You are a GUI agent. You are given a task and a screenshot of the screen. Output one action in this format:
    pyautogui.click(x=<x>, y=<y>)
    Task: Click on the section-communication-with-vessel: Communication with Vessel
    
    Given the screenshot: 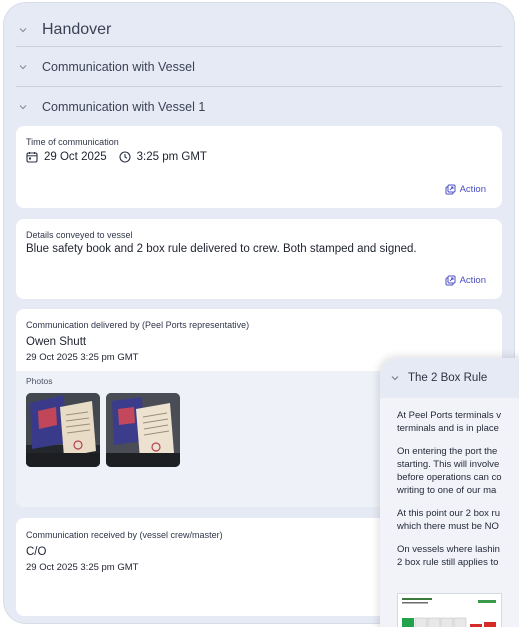 What is the action you would take?
    pyautogui.click(x=258, y=67)
    